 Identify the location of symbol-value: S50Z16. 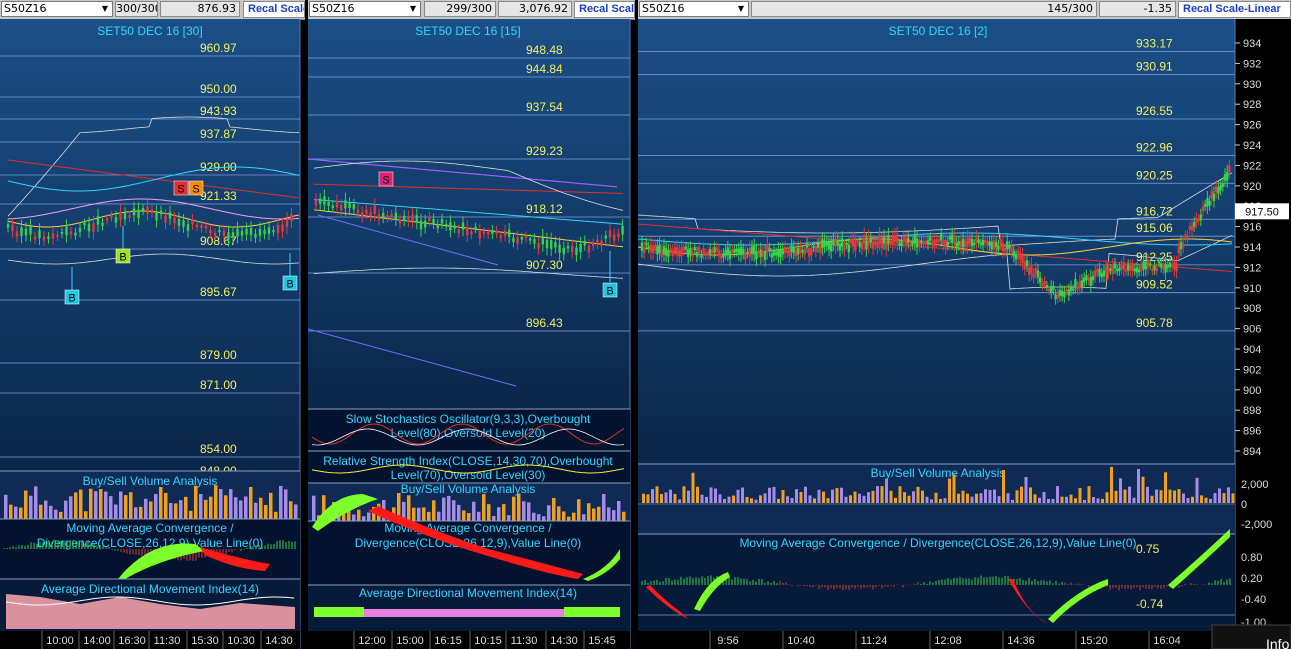
(333, 8).